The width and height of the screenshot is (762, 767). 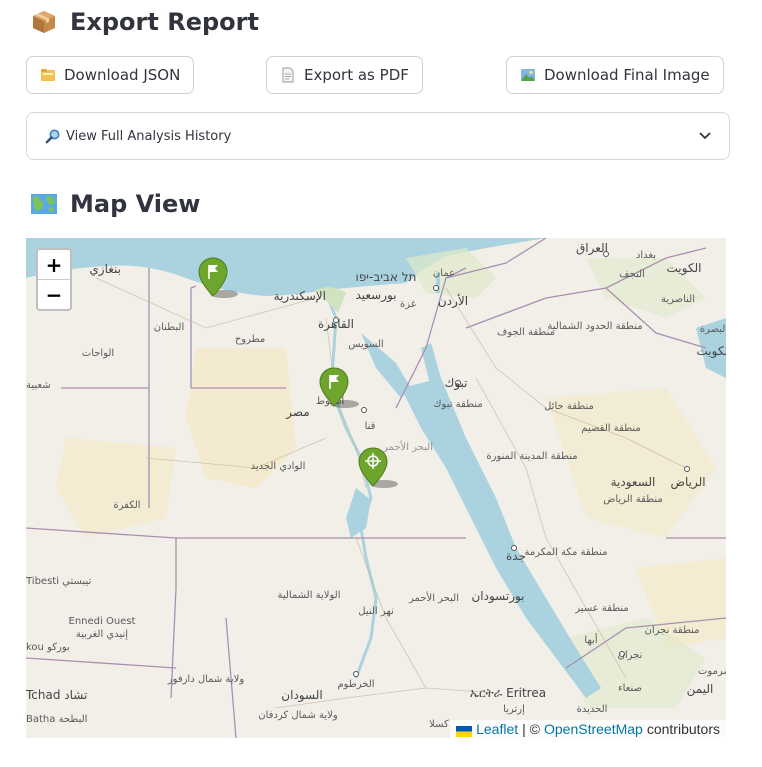 What do you see at coordinates (288, 75) in the screenshot?
I see `document-icon` at bounding box center [288, 75].